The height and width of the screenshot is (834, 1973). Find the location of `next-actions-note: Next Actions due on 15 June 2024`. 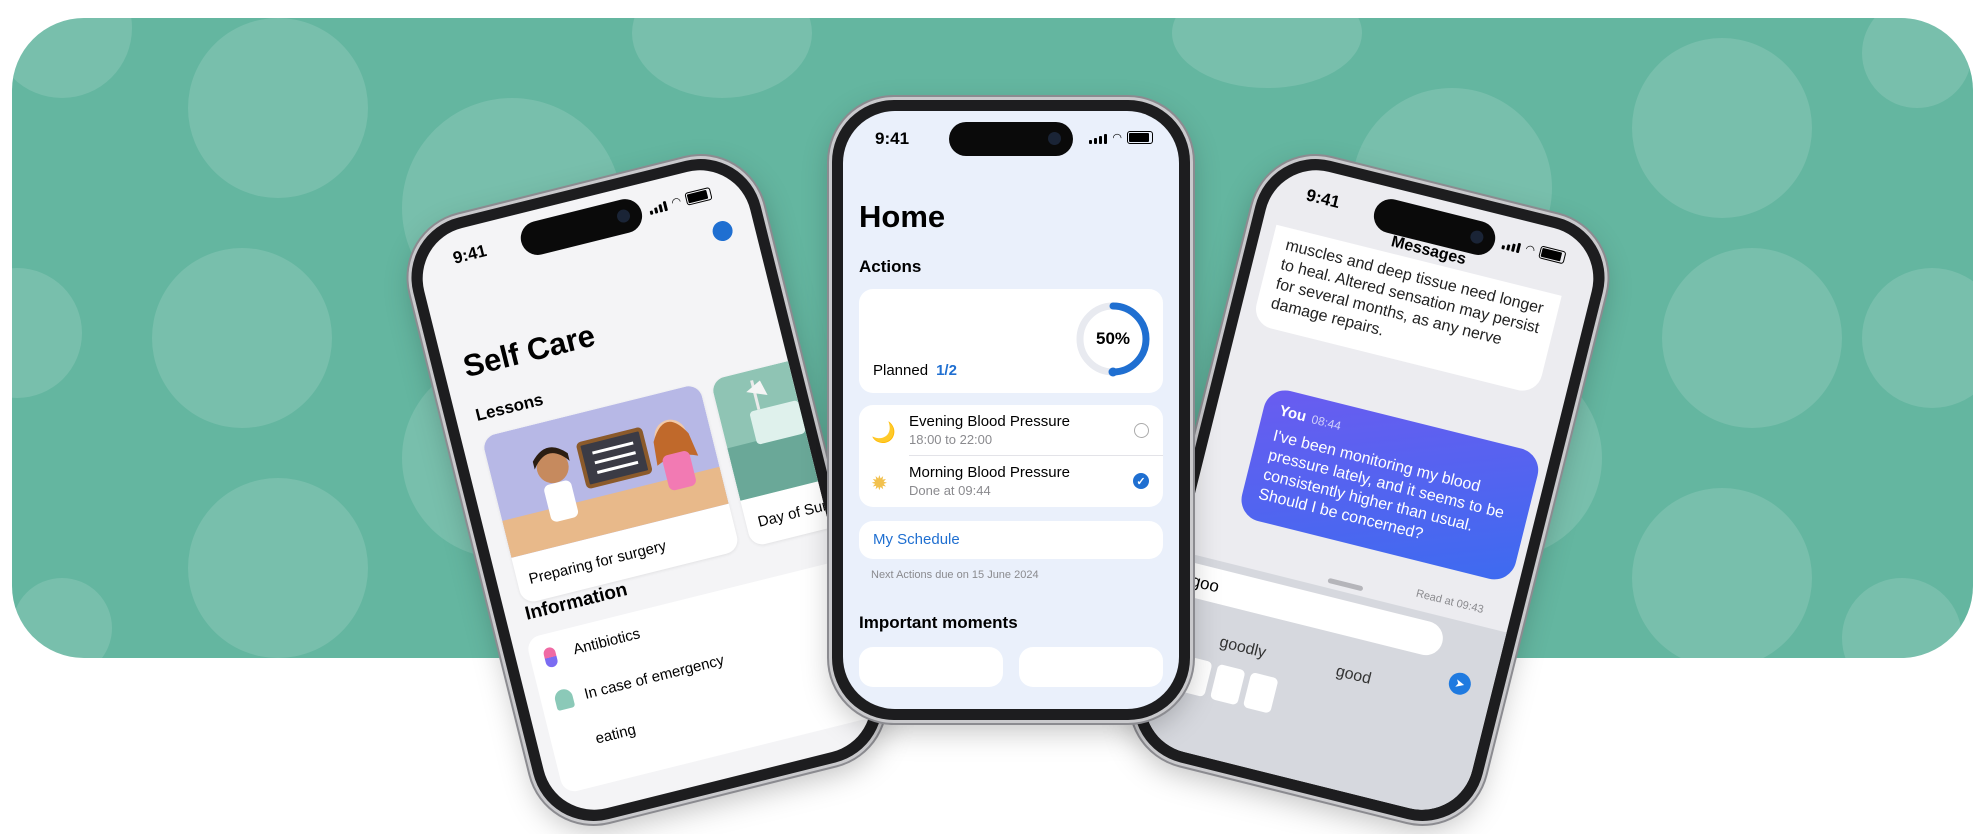

next-actions-note: Next Actions due on 15 June 2024 is located at coordinates (955, 575).